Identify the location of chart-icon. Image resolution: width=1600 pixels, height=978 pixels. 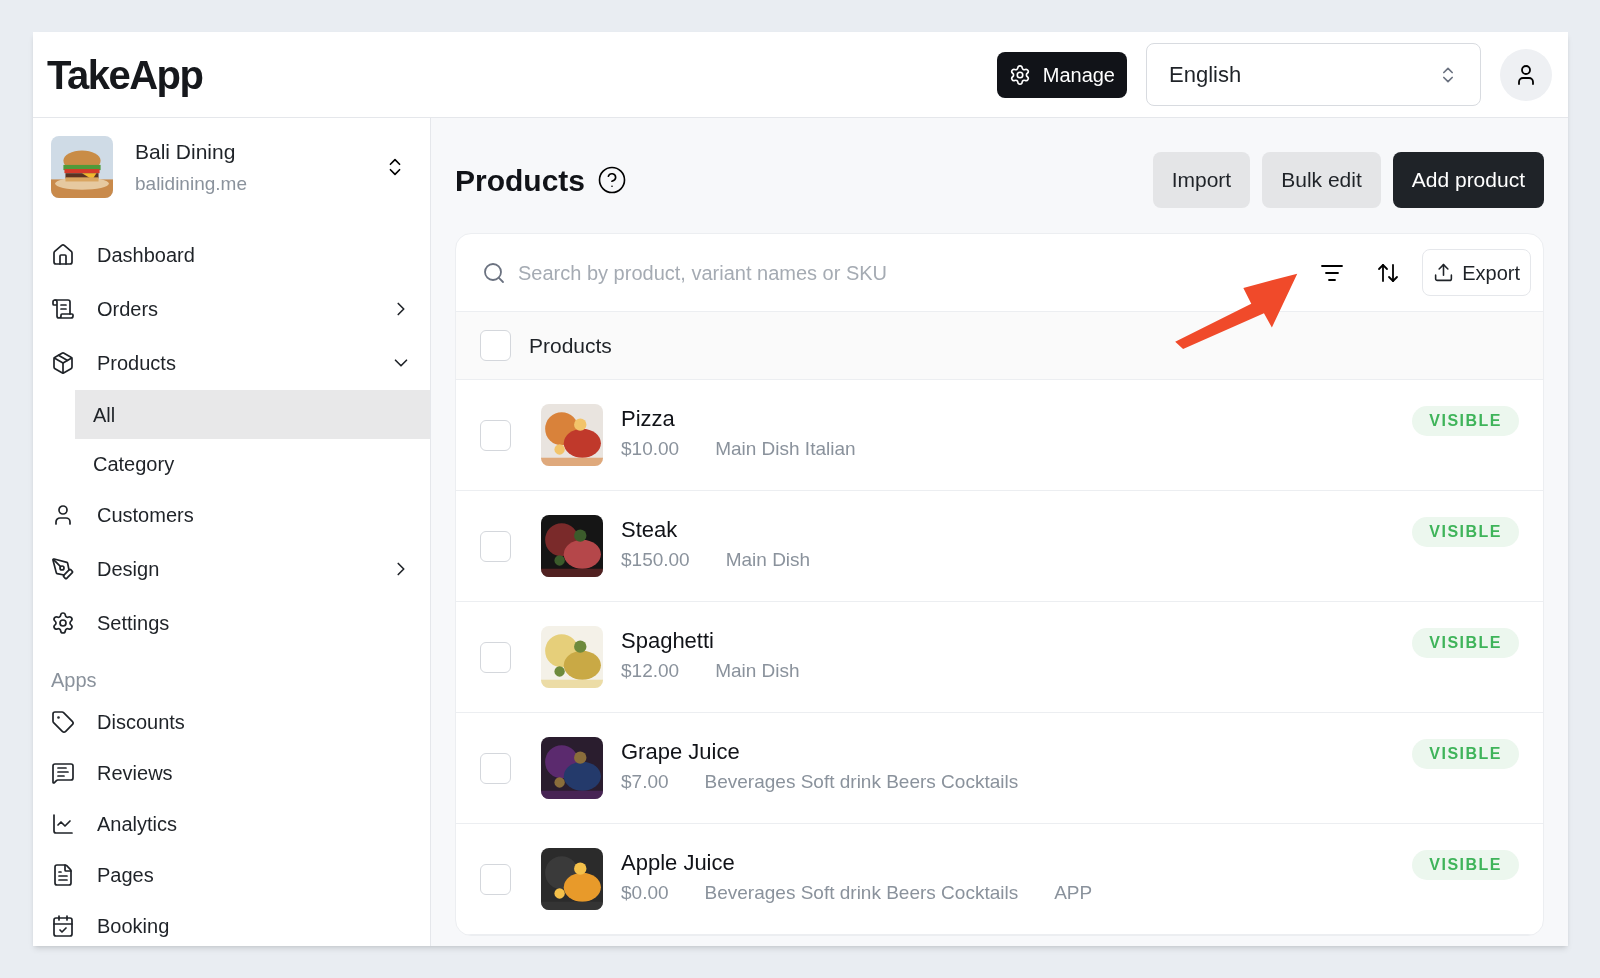
(63, 824).